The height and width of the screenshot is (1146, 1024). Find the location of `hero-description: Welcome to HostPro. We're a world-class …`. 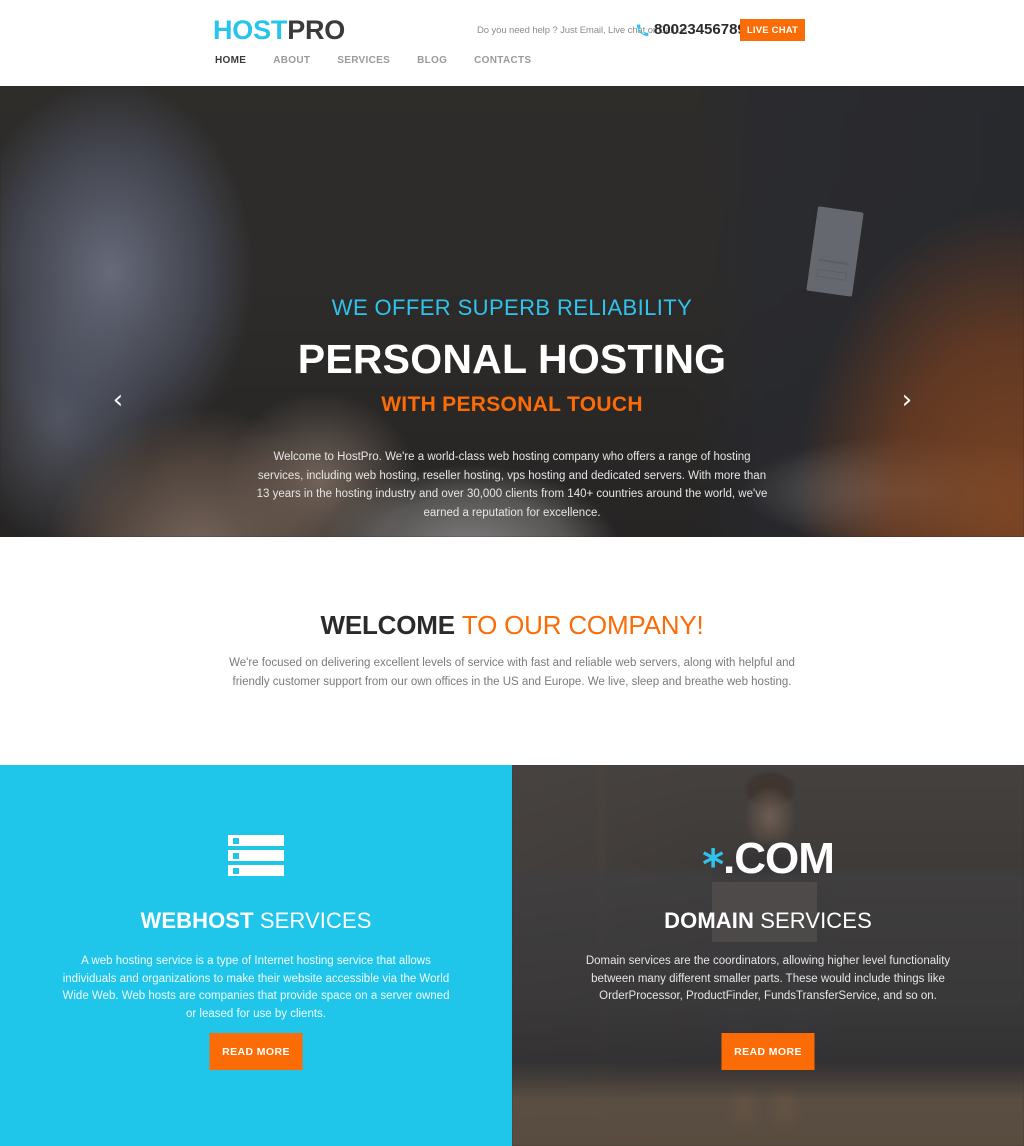

hero-description: Welcome to HostPro. We're a world-class … is located at coordinates (512, 485).